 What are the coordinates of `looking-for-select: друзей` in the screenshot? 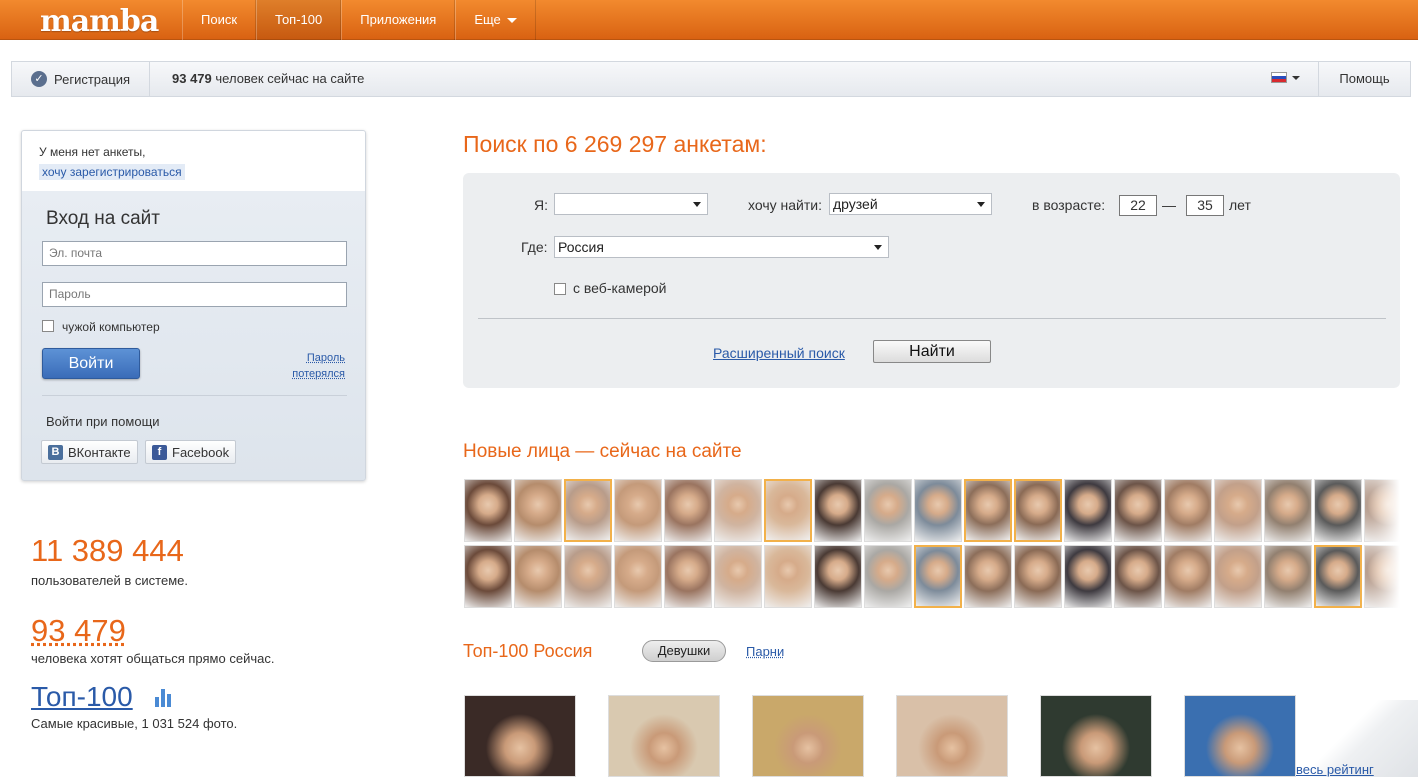 It's located at (910, 204).